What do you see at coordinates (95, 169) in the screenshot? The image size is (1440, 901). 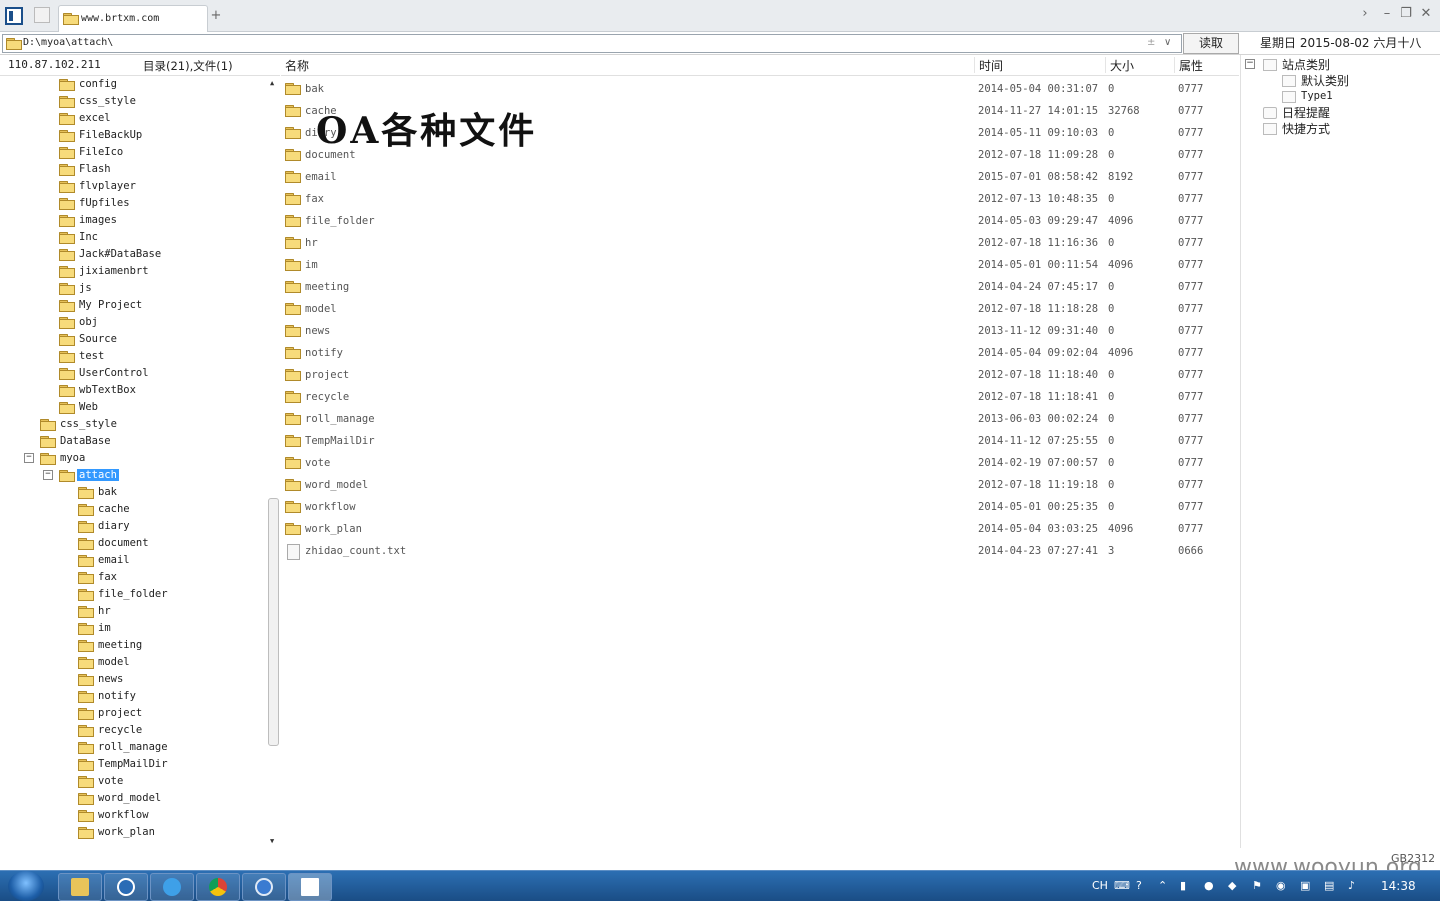 I see `tree-item-label: Flash` at bounding box center [95, 169].